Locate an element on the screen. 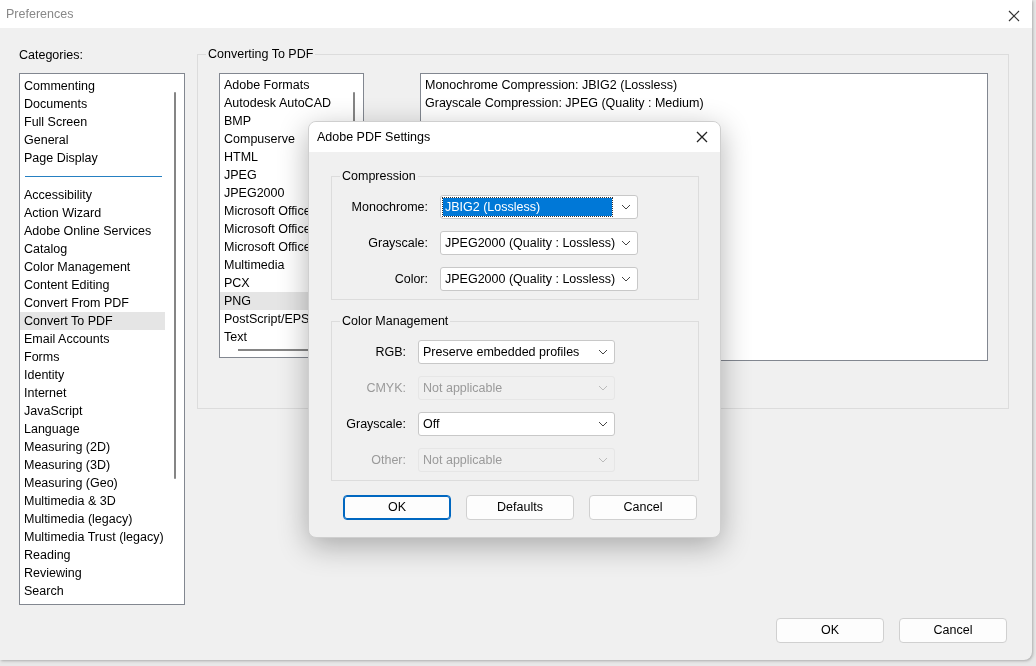  category-item: Measuring (Geo) is located at coordinates (92, 483).